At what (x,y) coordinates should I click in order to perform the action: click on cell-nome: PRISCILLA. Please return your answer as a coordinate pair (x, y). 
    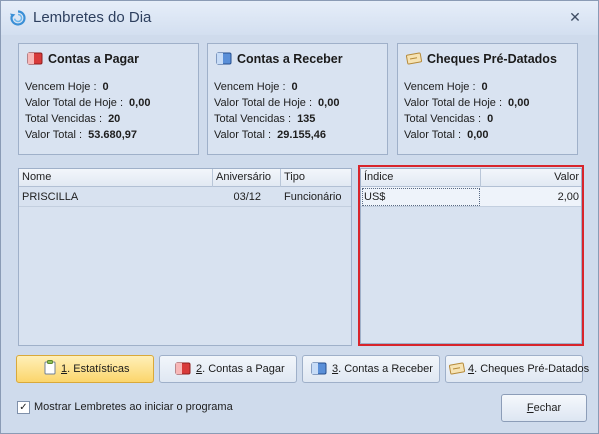
    Looking at the image, I should click on (50, 197).